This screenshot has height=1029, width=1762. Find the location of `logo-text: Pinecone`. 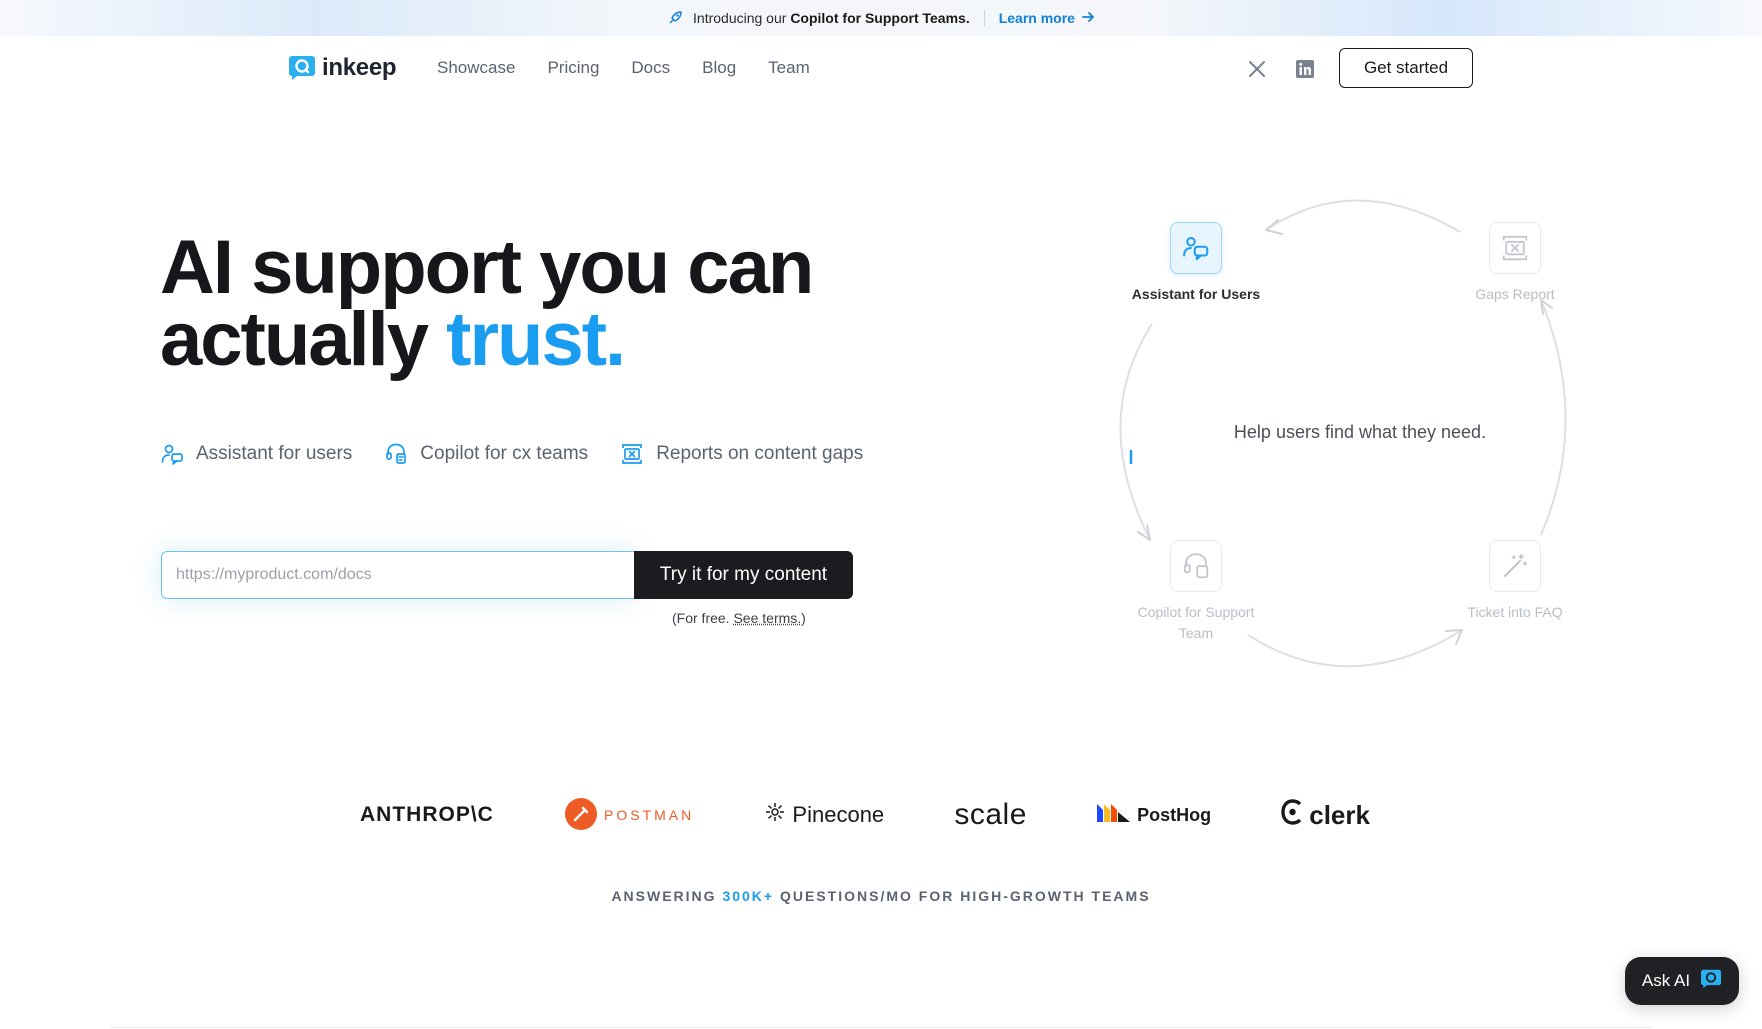

logo-text: Pinecone is located at coordinates (838, 814).